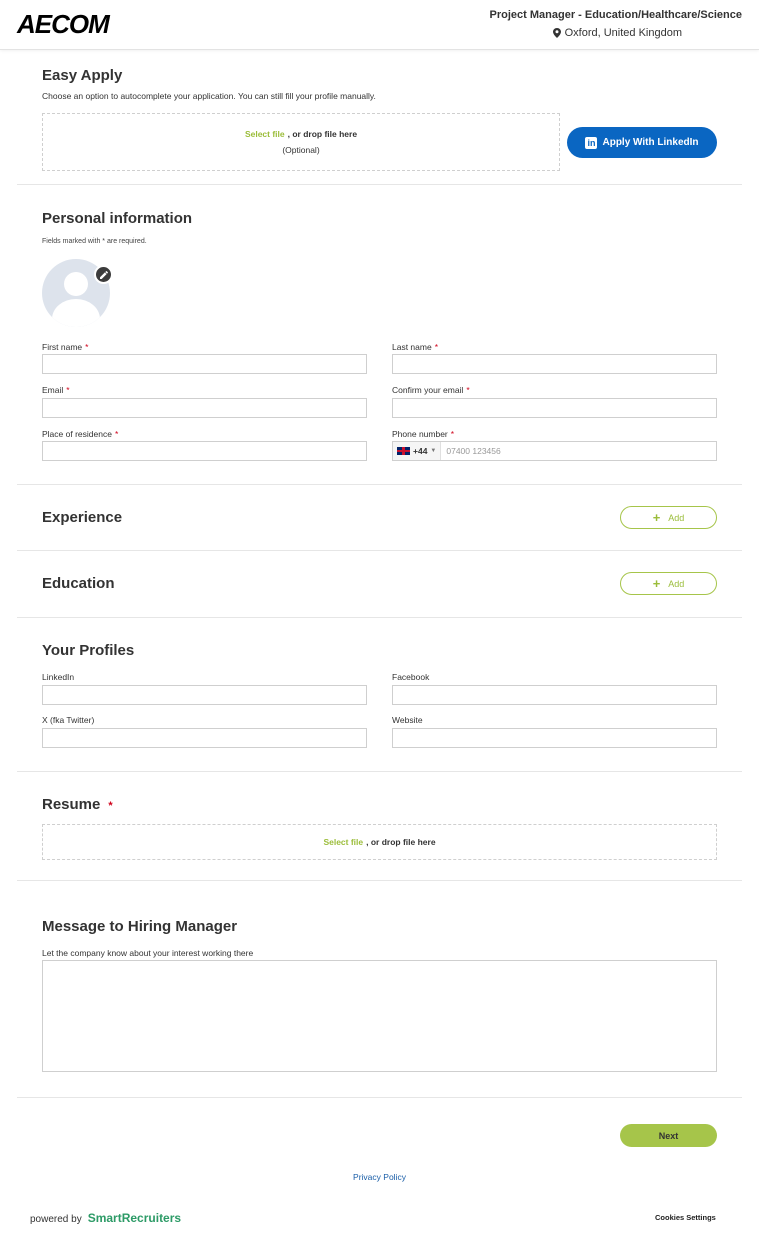 The image size is (759, 1240). What do you see at coordinates (379, 1016) in the screenshot?
I see `message-textarea` at bounding box center [379, 1016].